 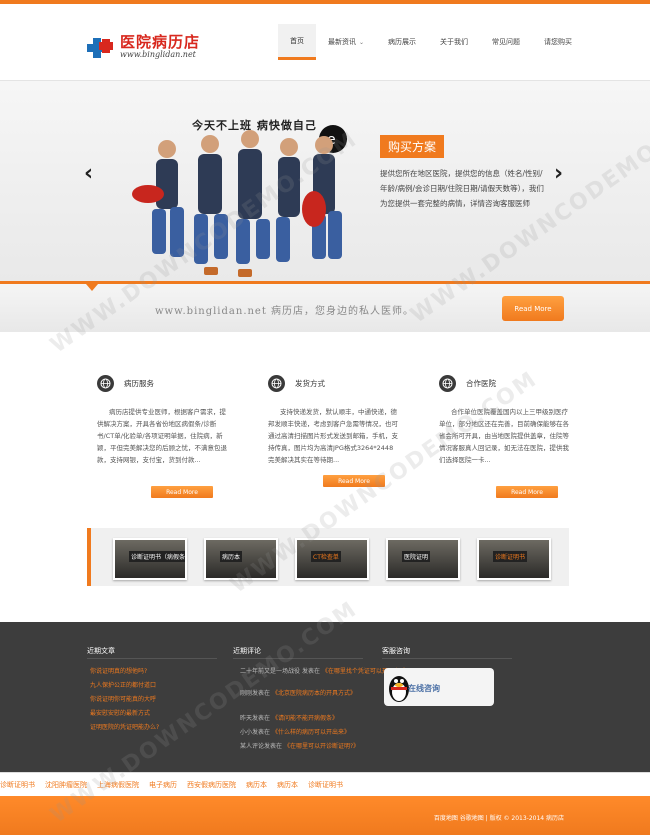 I want to click on banner-caption: 今天不上班 病快做自己, so click(x=254, y=125).